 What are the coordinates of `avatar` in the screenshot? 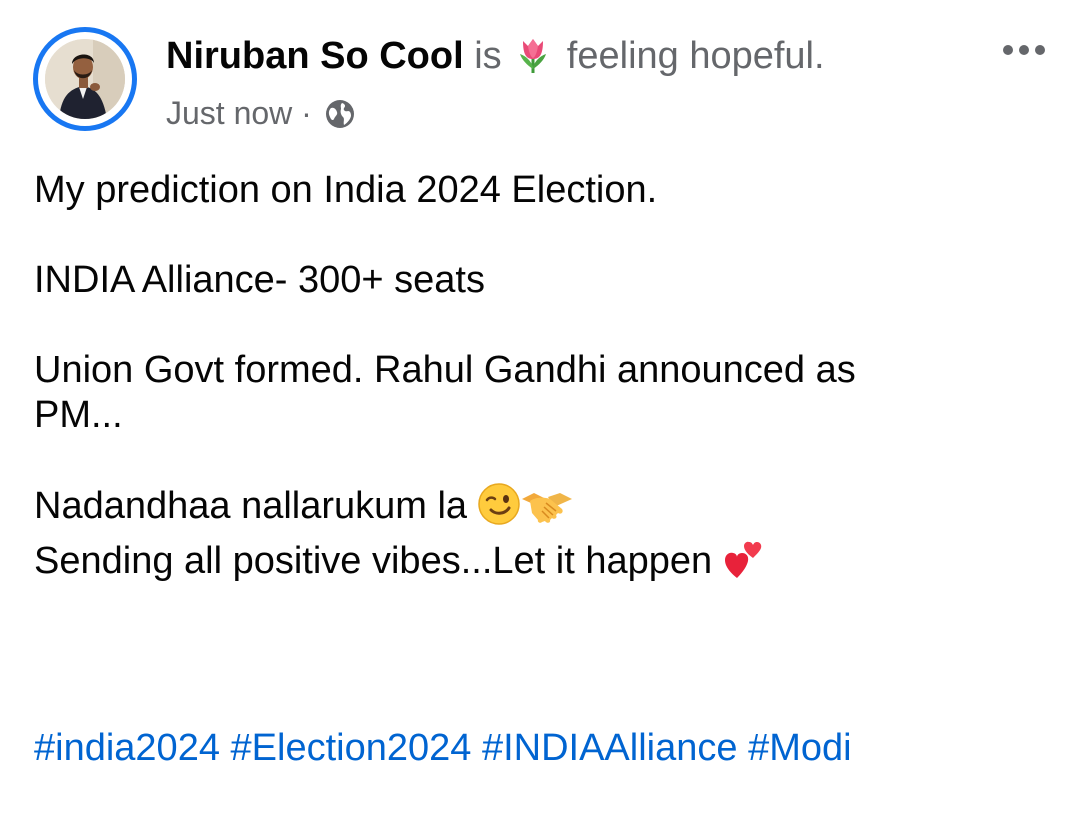 It's located at (85, 79).